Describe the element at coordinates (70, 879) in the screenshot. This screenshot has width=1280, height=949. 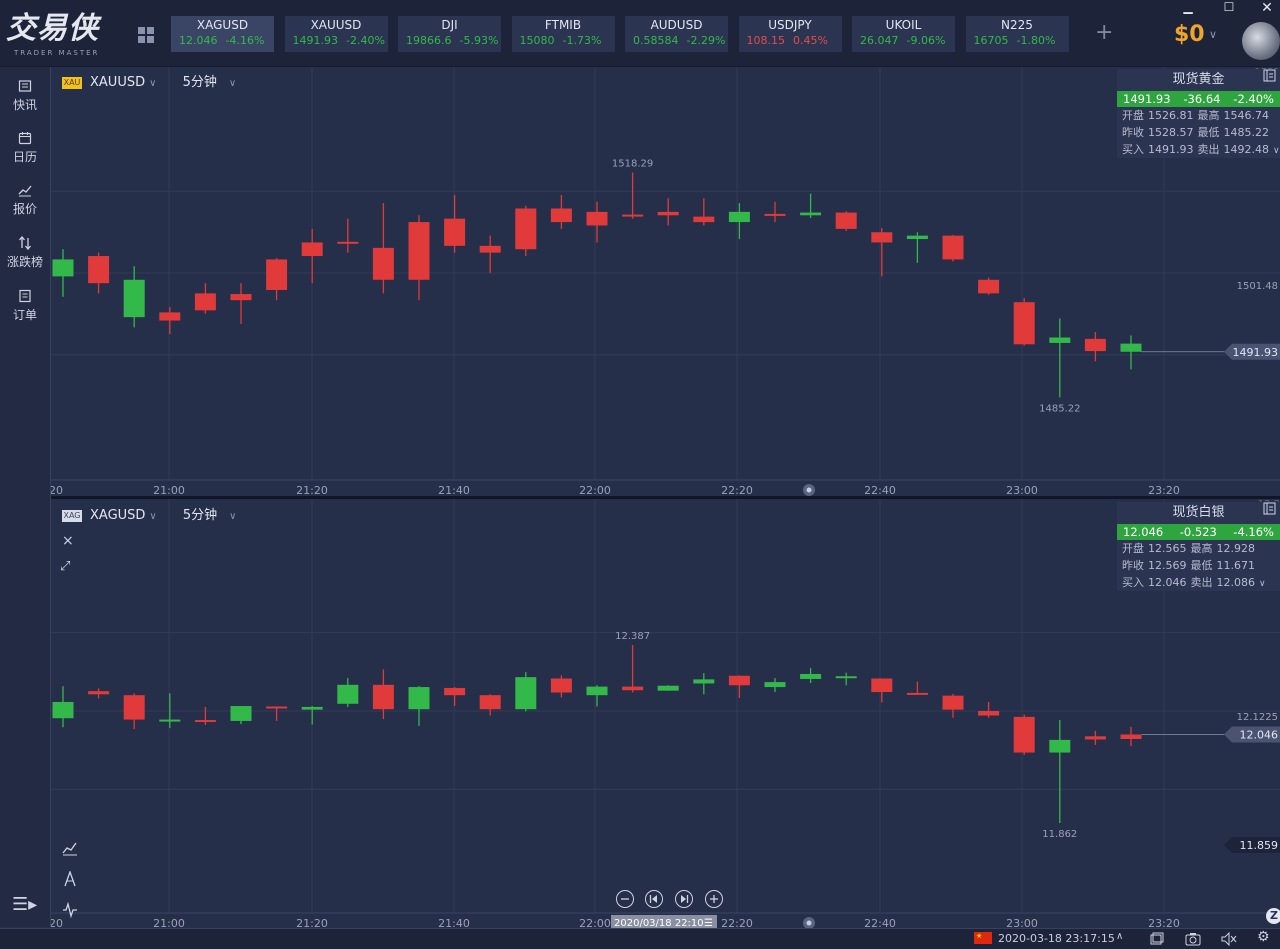
I see `drawing-tool-icon` at that location.